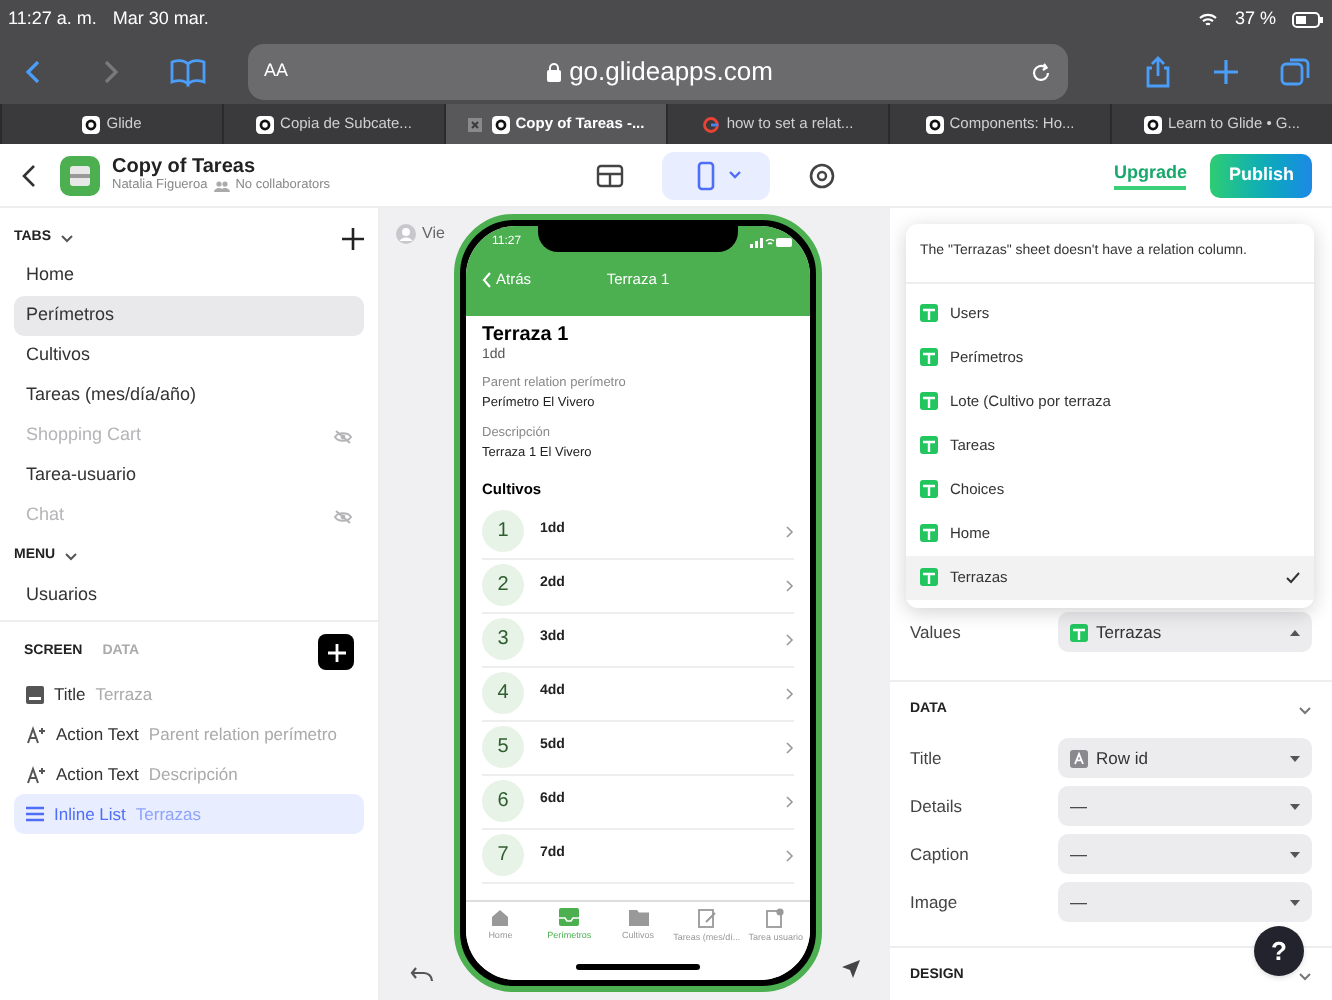 The width and height of the screenshot is (1332, 1000). What do you see at coordinates (1079, 758) in the screenshot?
I see `text-column-icon` at bounding box center [1079, 758].